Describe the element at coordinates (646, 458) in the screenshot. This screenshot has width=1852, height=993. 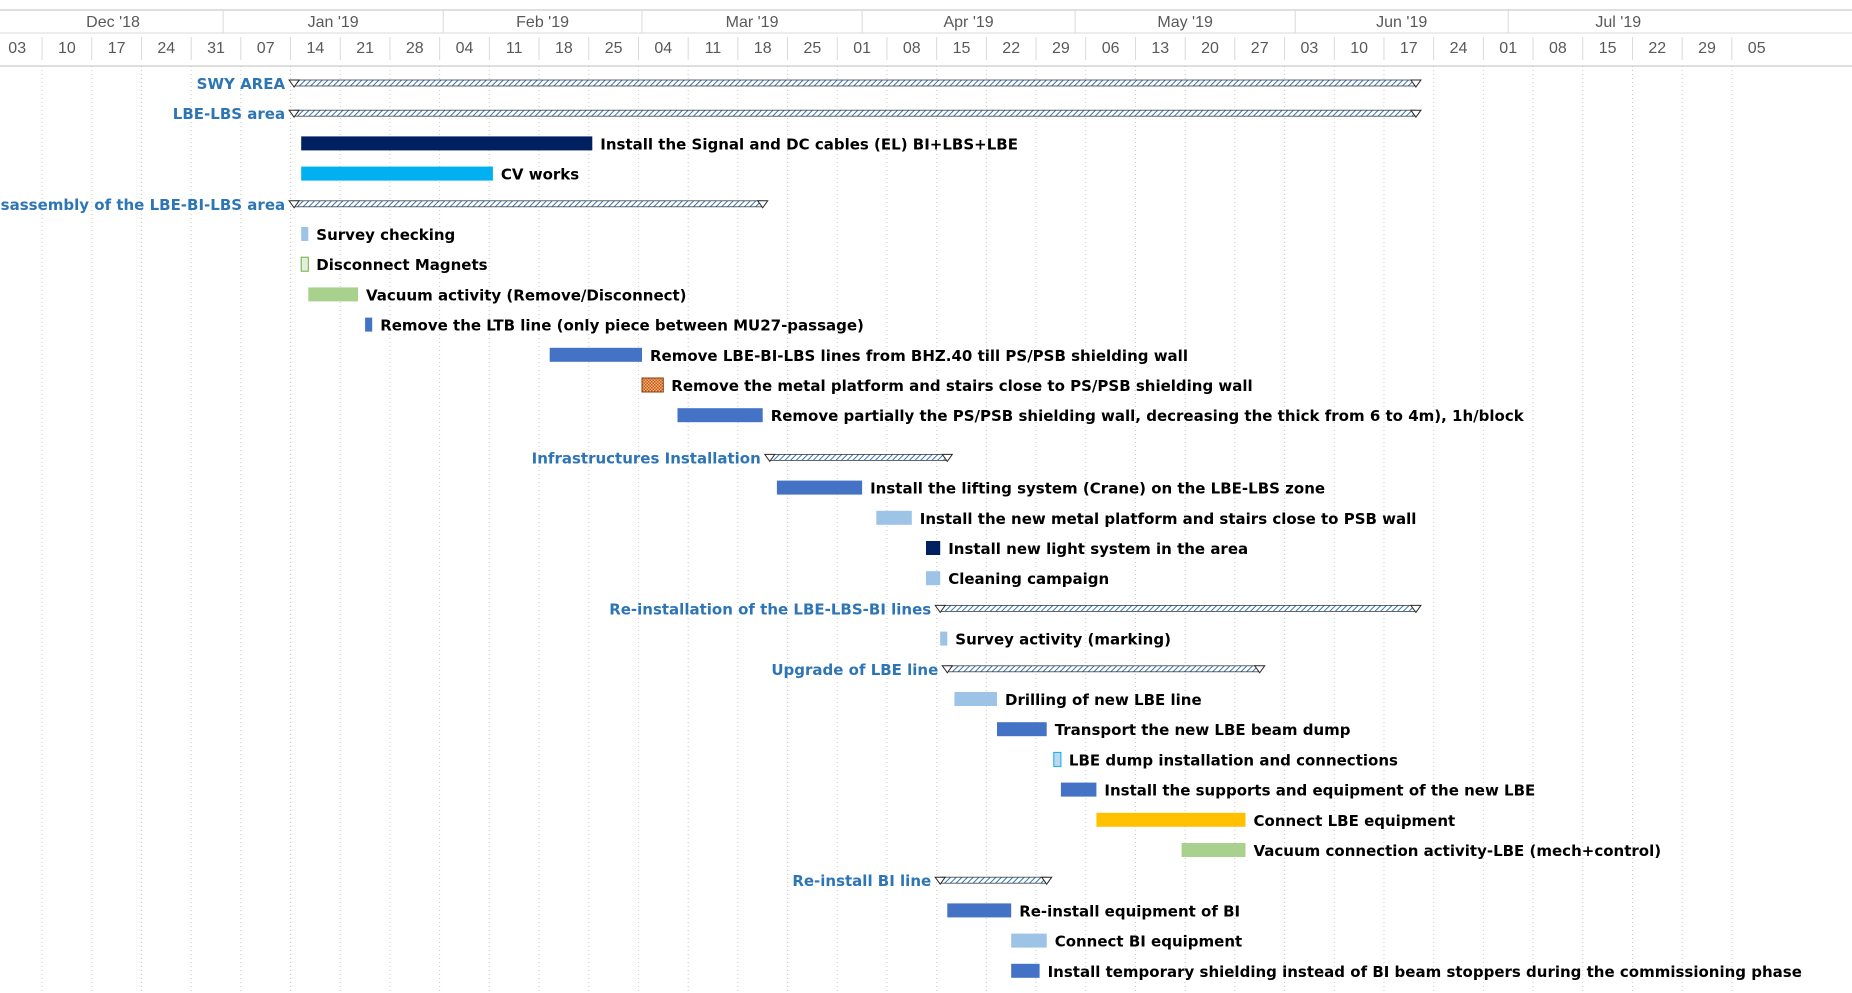
I see `summary-label: Infrastructures Installation` at that location.